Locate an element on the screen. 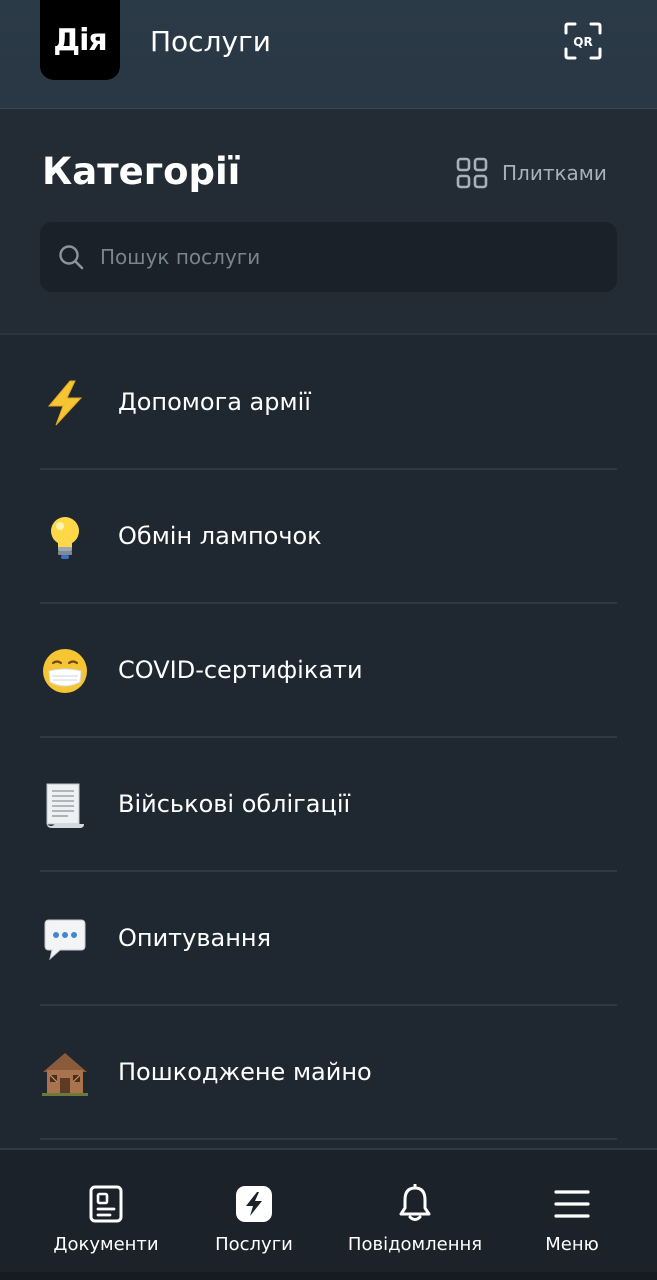  qr-scan-icon: QR is located at coordinates (583, 41).